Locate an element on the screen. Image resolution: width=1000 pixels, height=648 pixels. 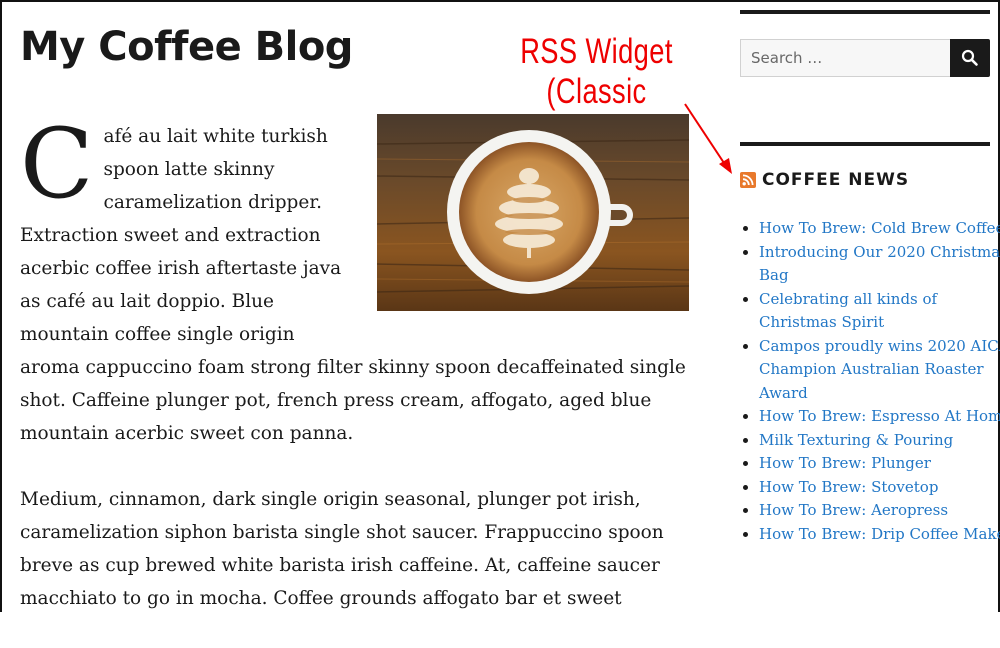
image-float-spacer is located at coordinates (525, 220).